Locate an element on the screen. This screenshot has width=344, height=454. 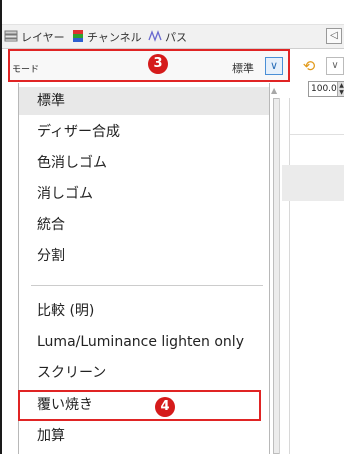
callout-badge-3: 3 is located at coordinates (158, 64).